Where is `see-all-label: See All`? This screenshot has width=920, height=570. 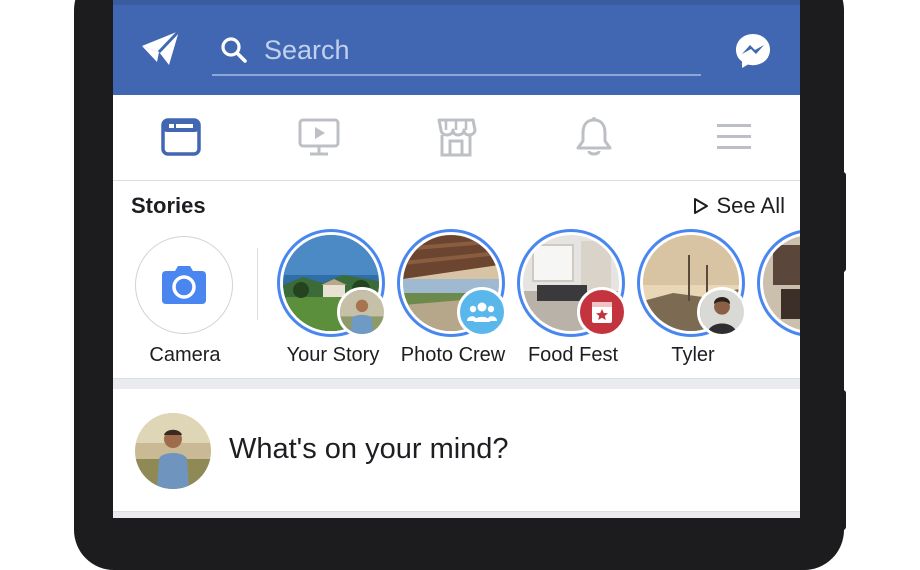
see-all-label: See All is located at coordinates (751, 205).